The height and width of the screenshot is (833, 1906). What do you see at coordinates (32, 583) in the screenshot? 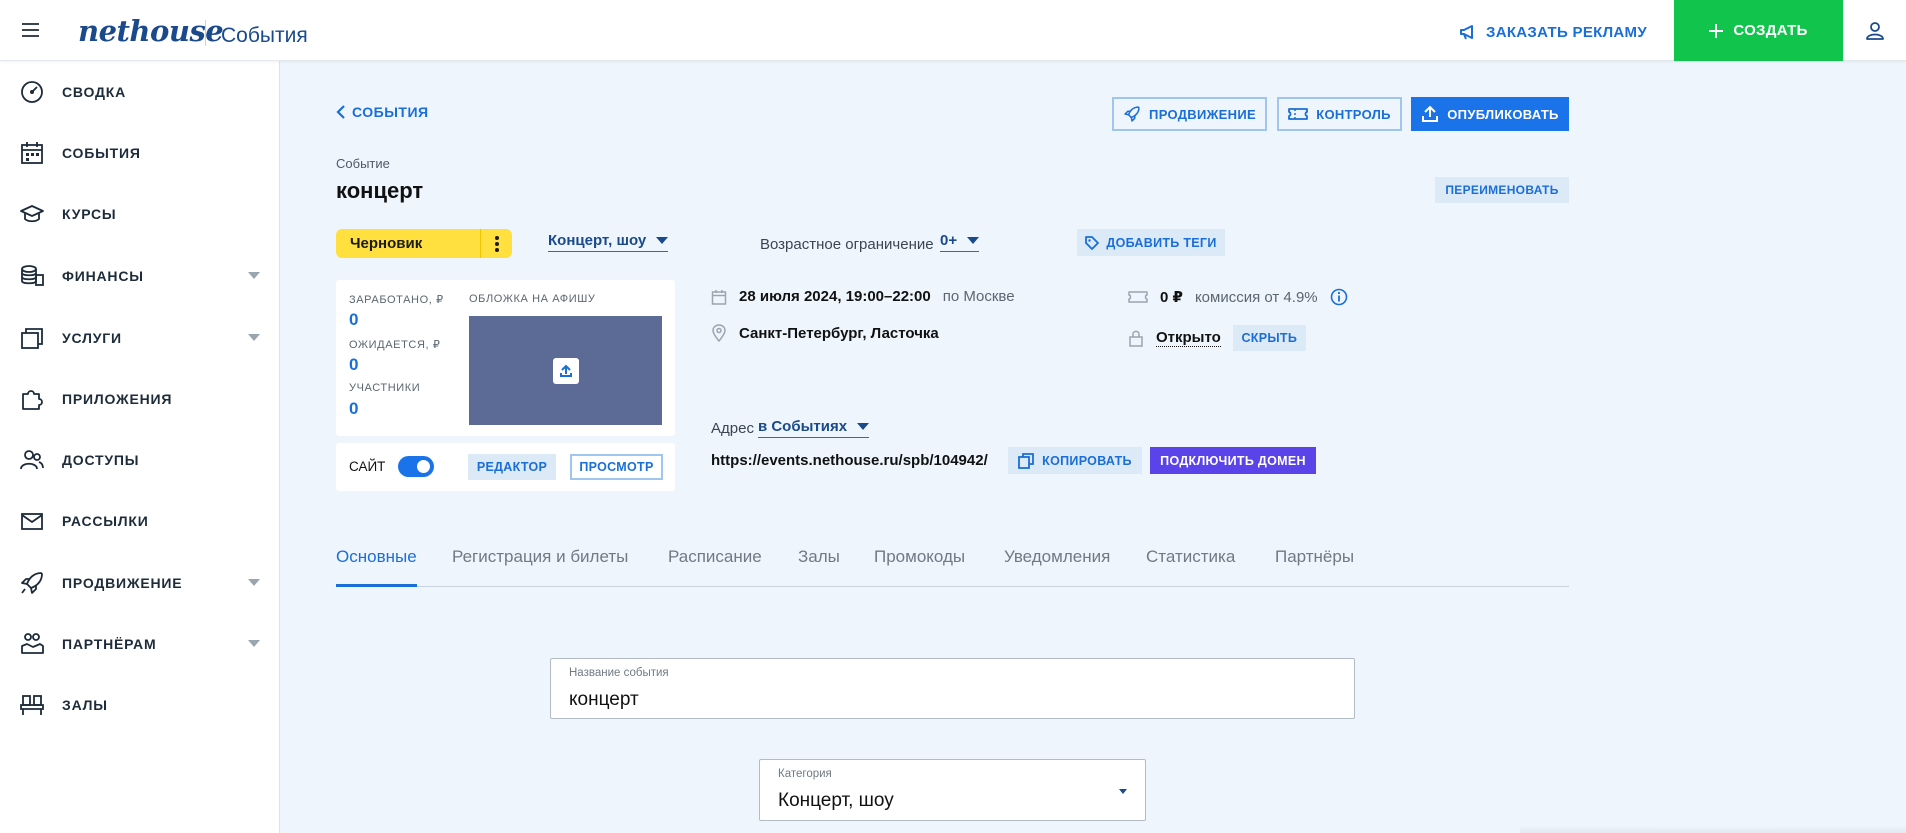
I see `rocket-icon` at bounding box center [32, 583].